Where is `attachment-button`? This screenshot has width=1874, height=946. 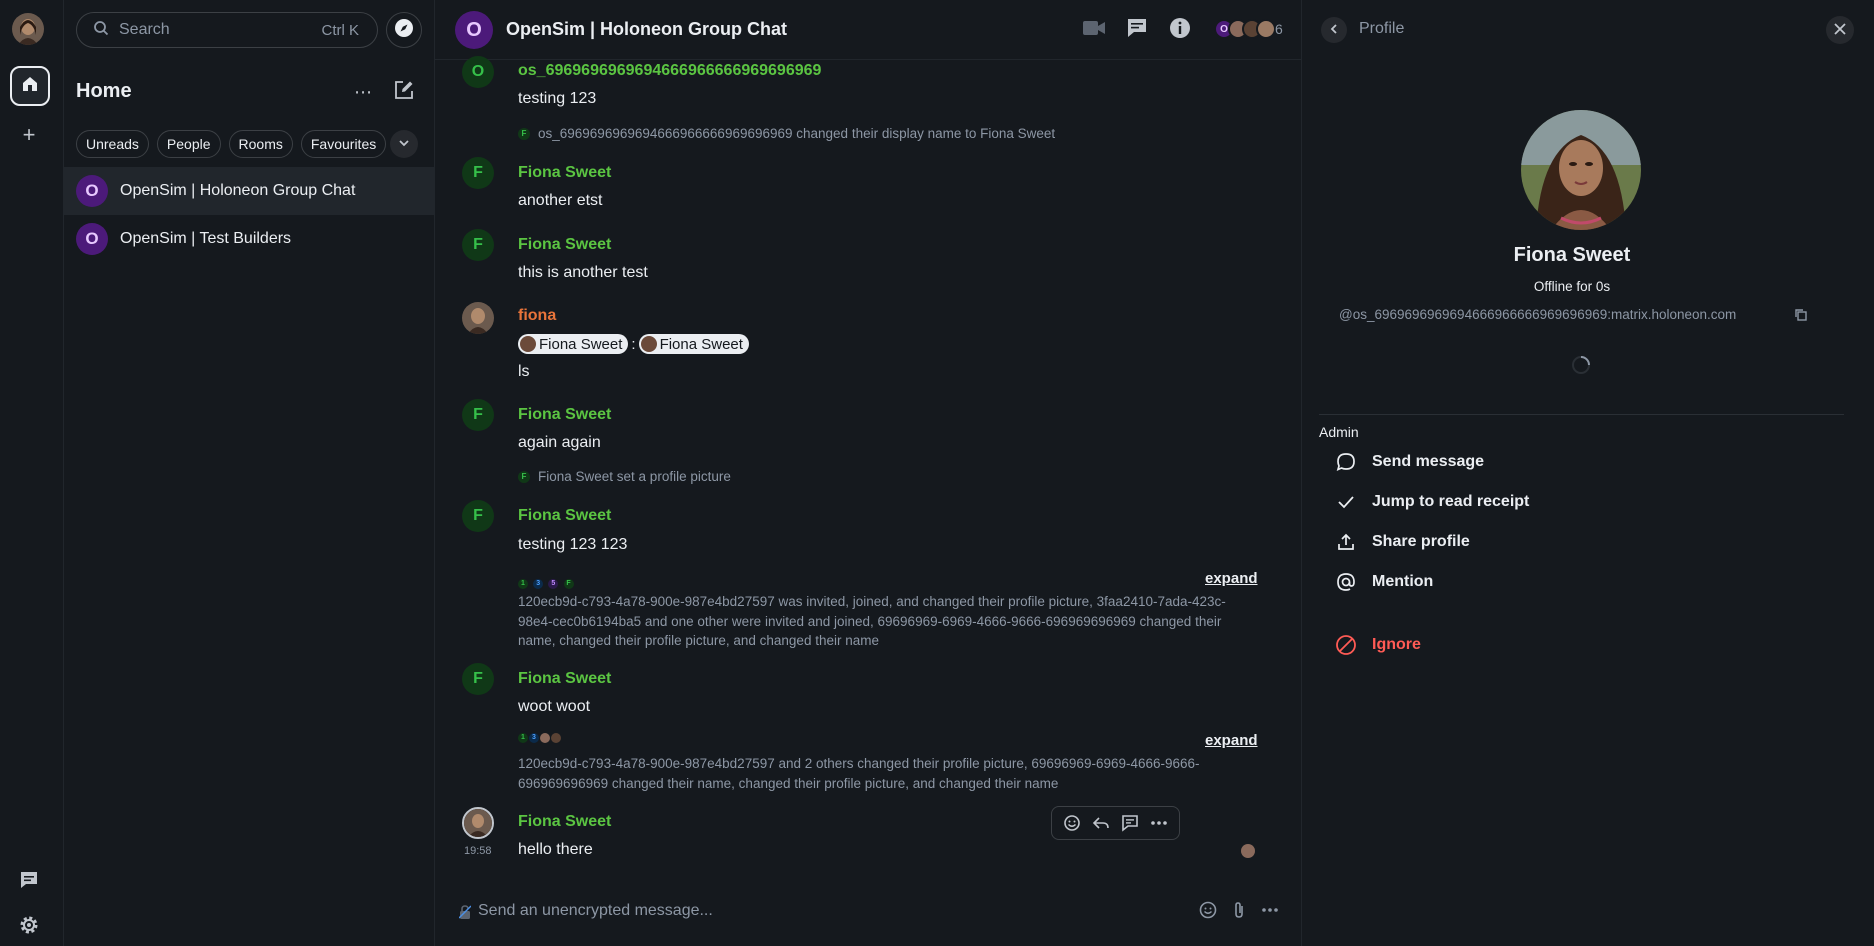
attachment-button is located at coordinates (1239, 912).